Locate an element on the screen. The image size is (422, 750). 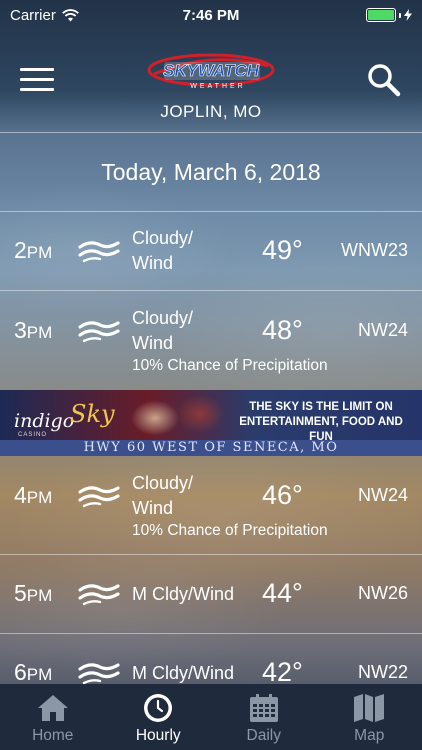
wind-text: NW22 is located at coordinates (382, 672).